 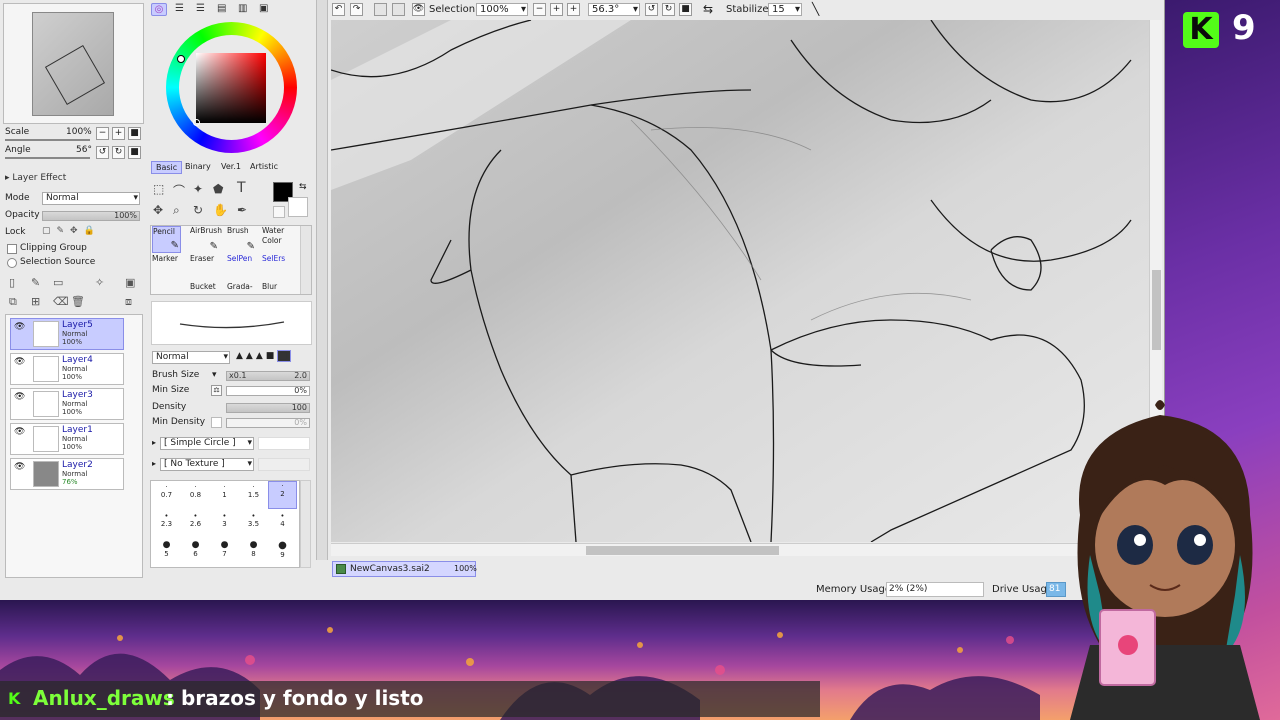 I want to click on navigator-preview, so click(x=73, y=64).